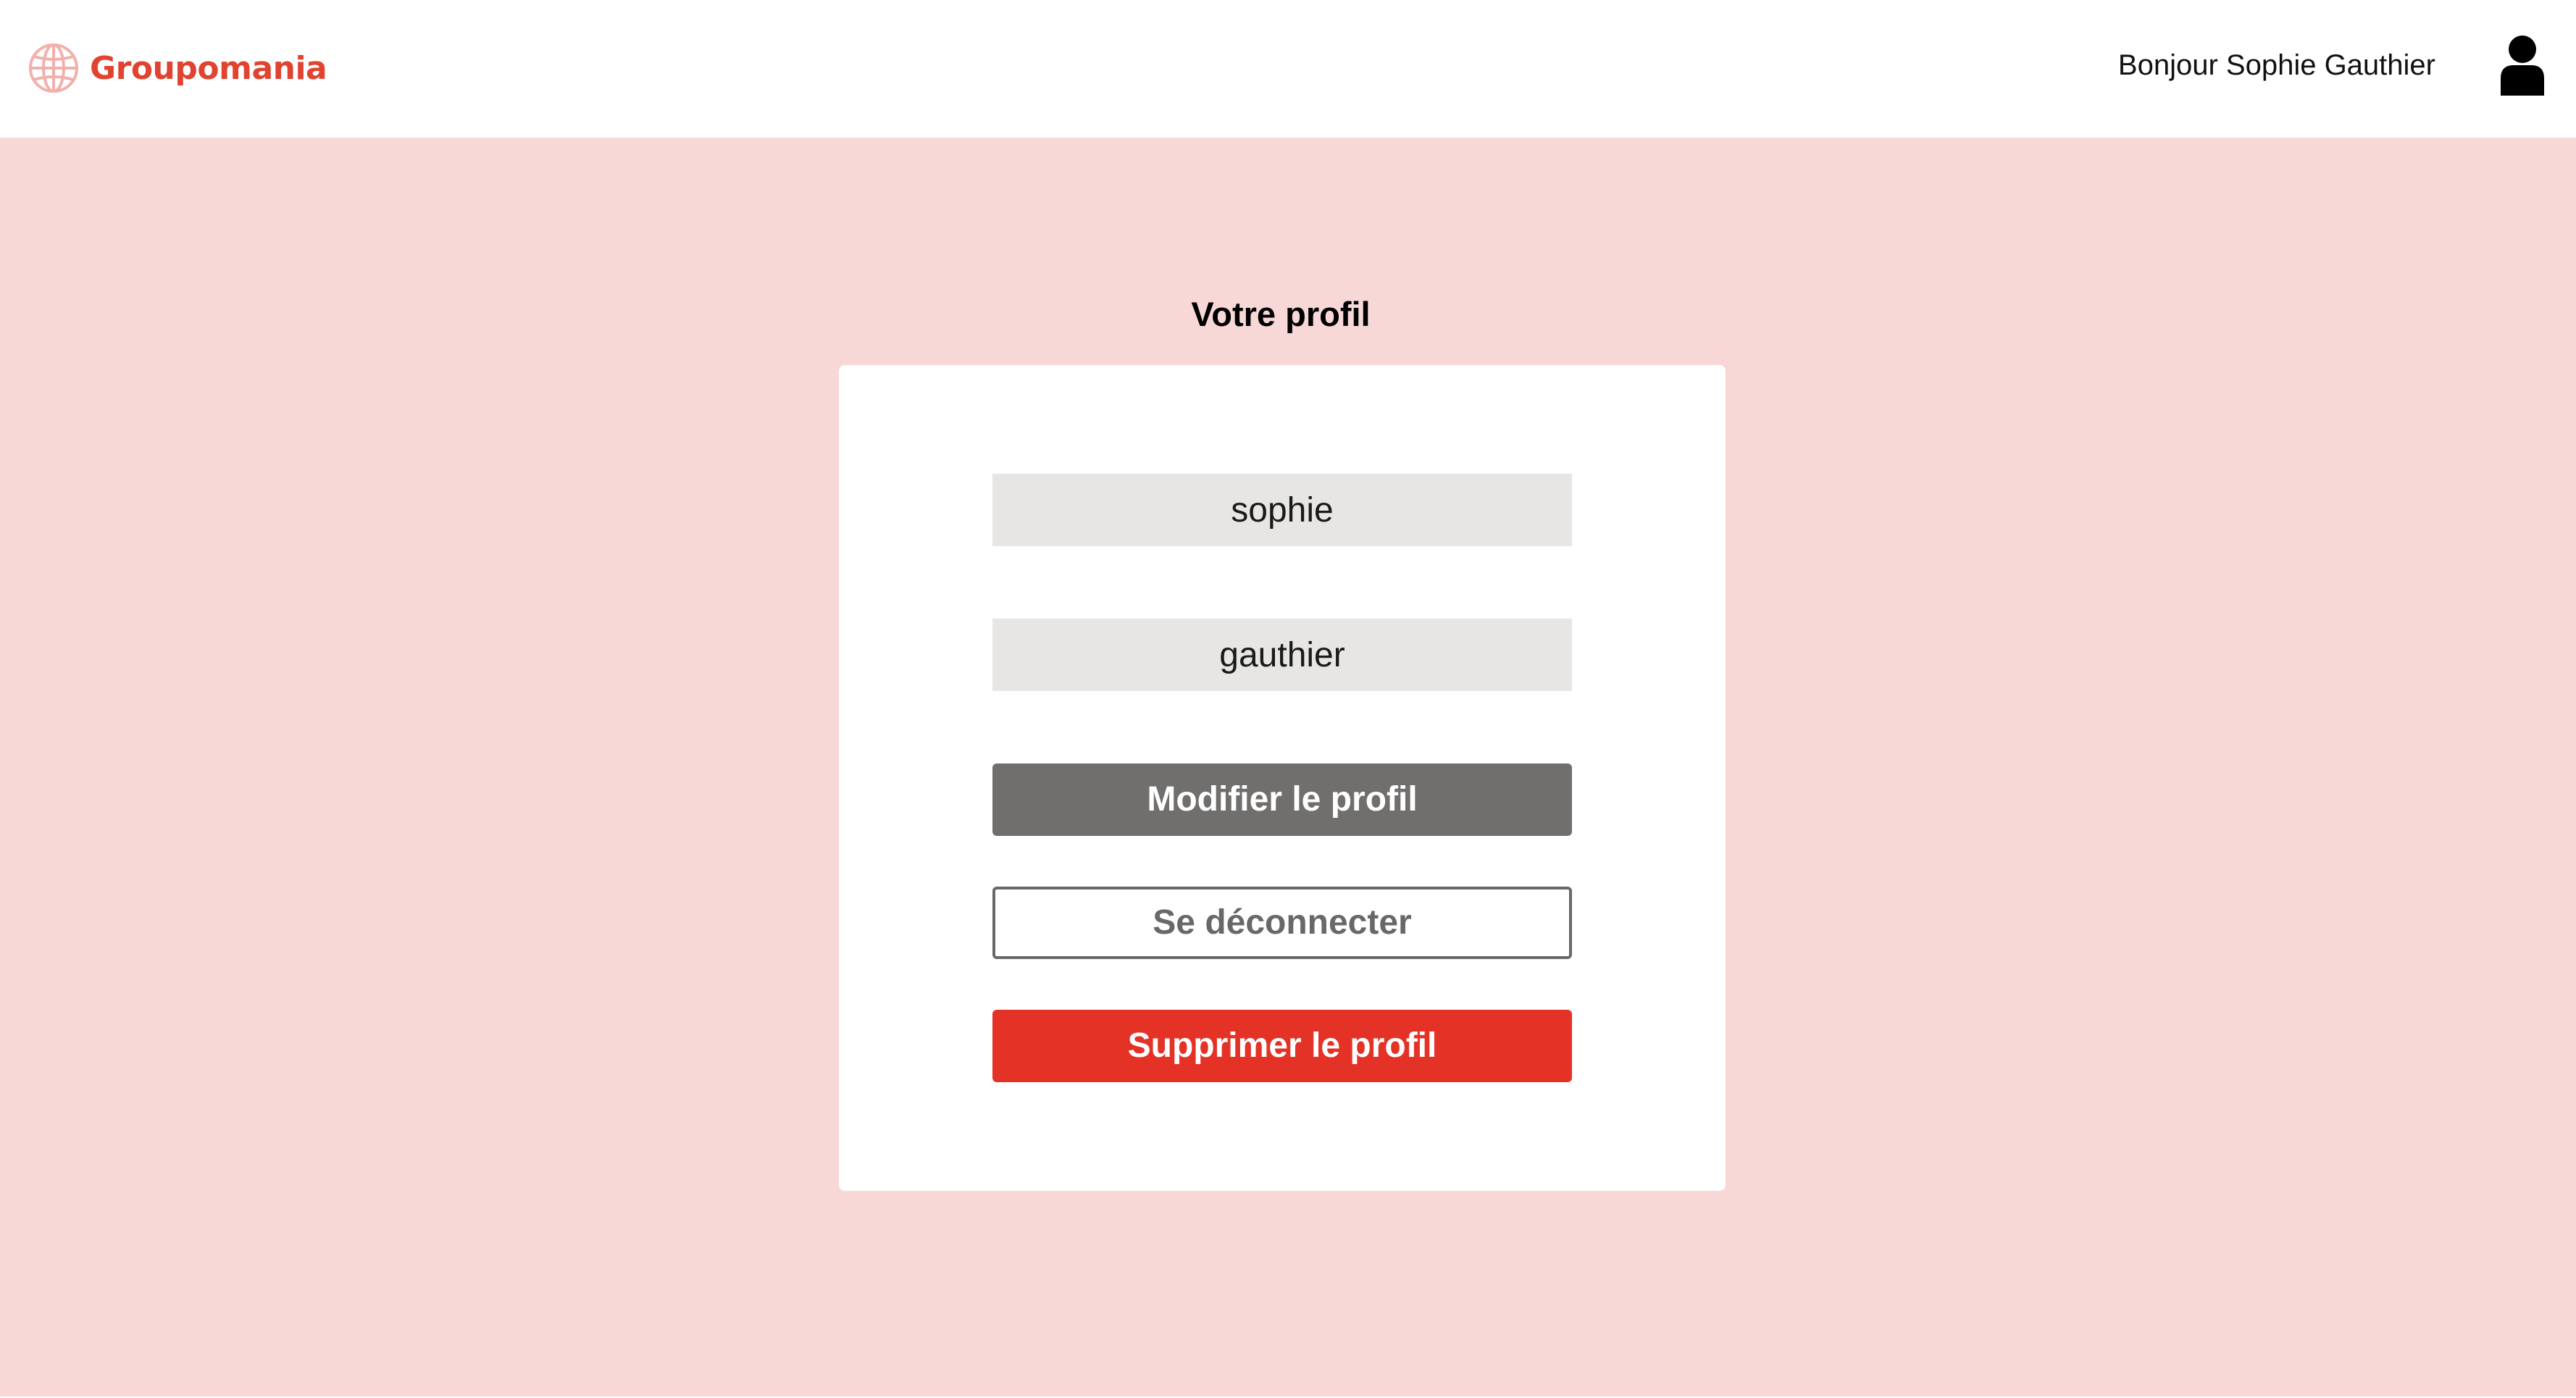 This screenshot has width=2576, height=1398. I want to click on user-icon, so click(2522, 65).